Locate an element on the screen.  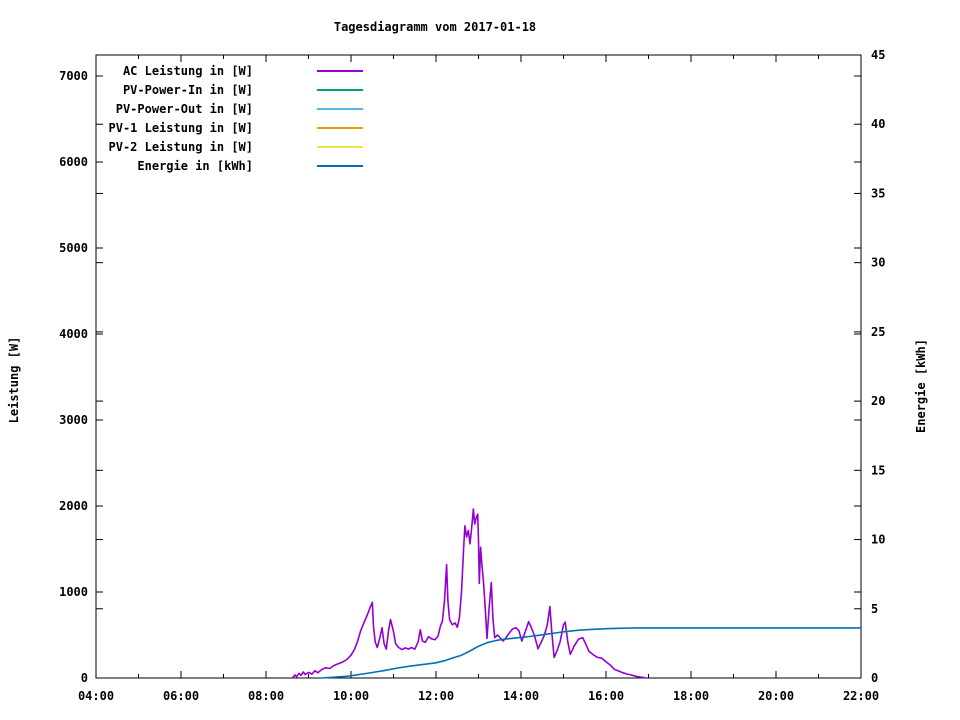
legend-line-sample-pv2-leistung is located at coordinates (340, 147).